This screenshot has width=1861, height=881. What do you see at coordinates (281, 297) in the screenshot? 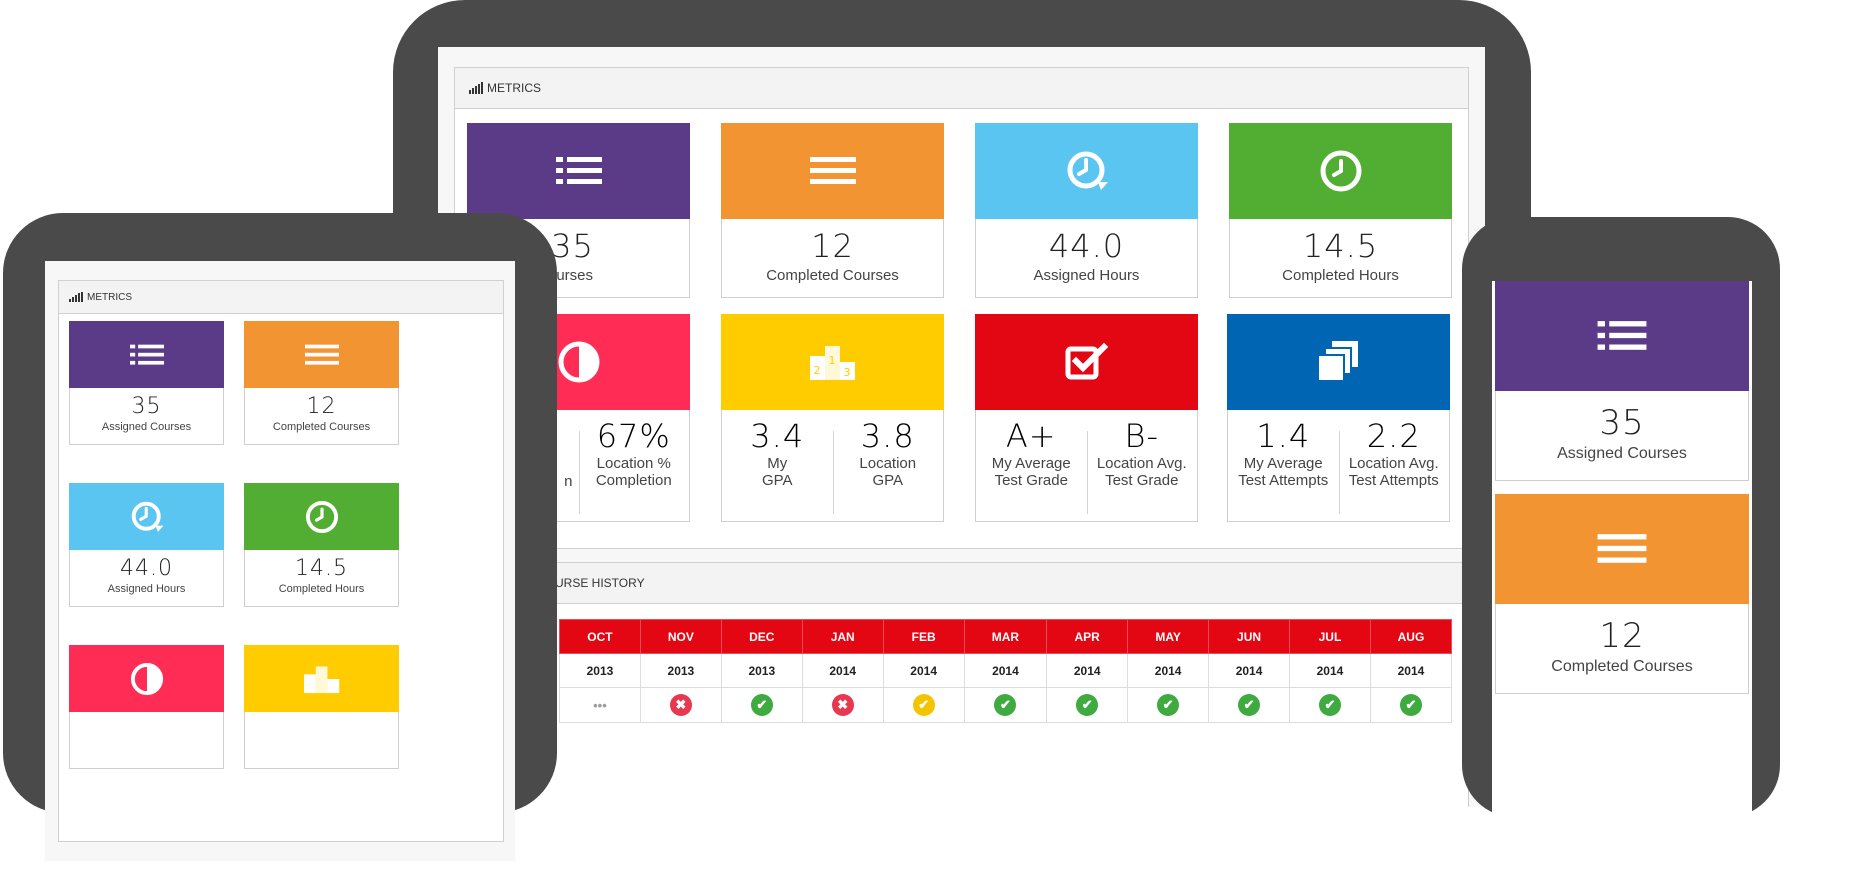
I see `tablet-metrics-header: METRICS` at bounding box center [281, 297].